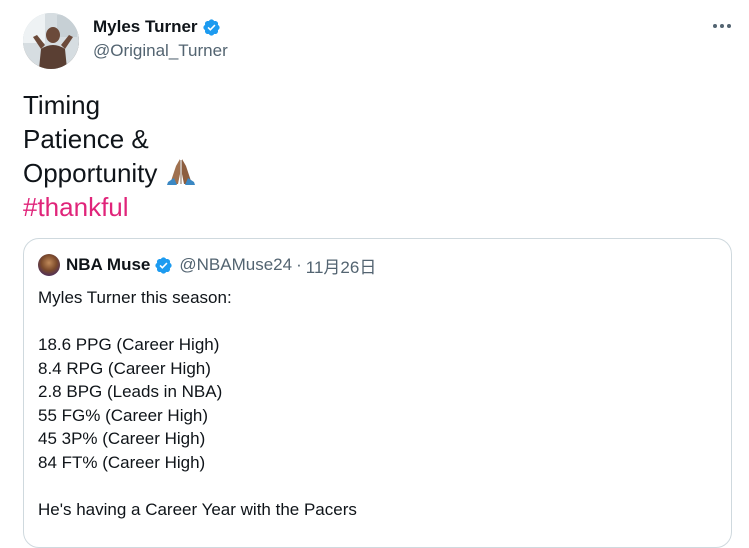 The width and height of the screenshot is (749, 548). Describe the element at coordinates (341, 267) in the screenshot. I see `quoted-tweet-date: 11月26日` at that location.